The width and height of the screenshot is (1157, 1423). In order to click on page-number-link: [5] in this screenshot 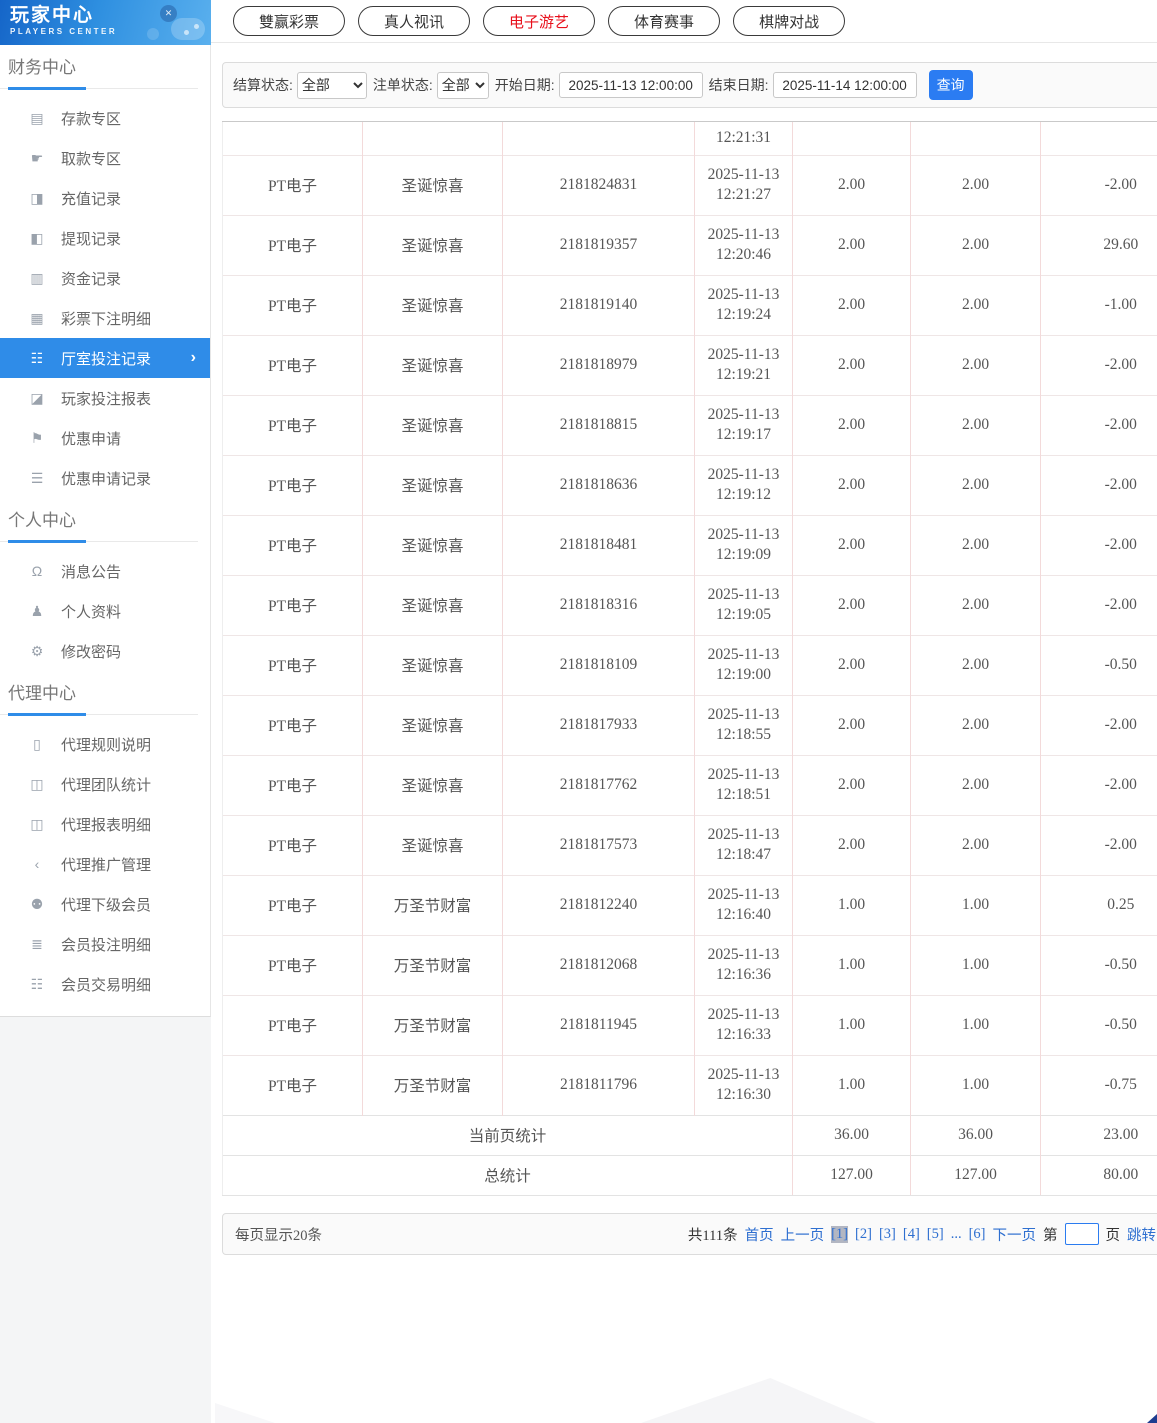, I will do `click(935, 1234)`.